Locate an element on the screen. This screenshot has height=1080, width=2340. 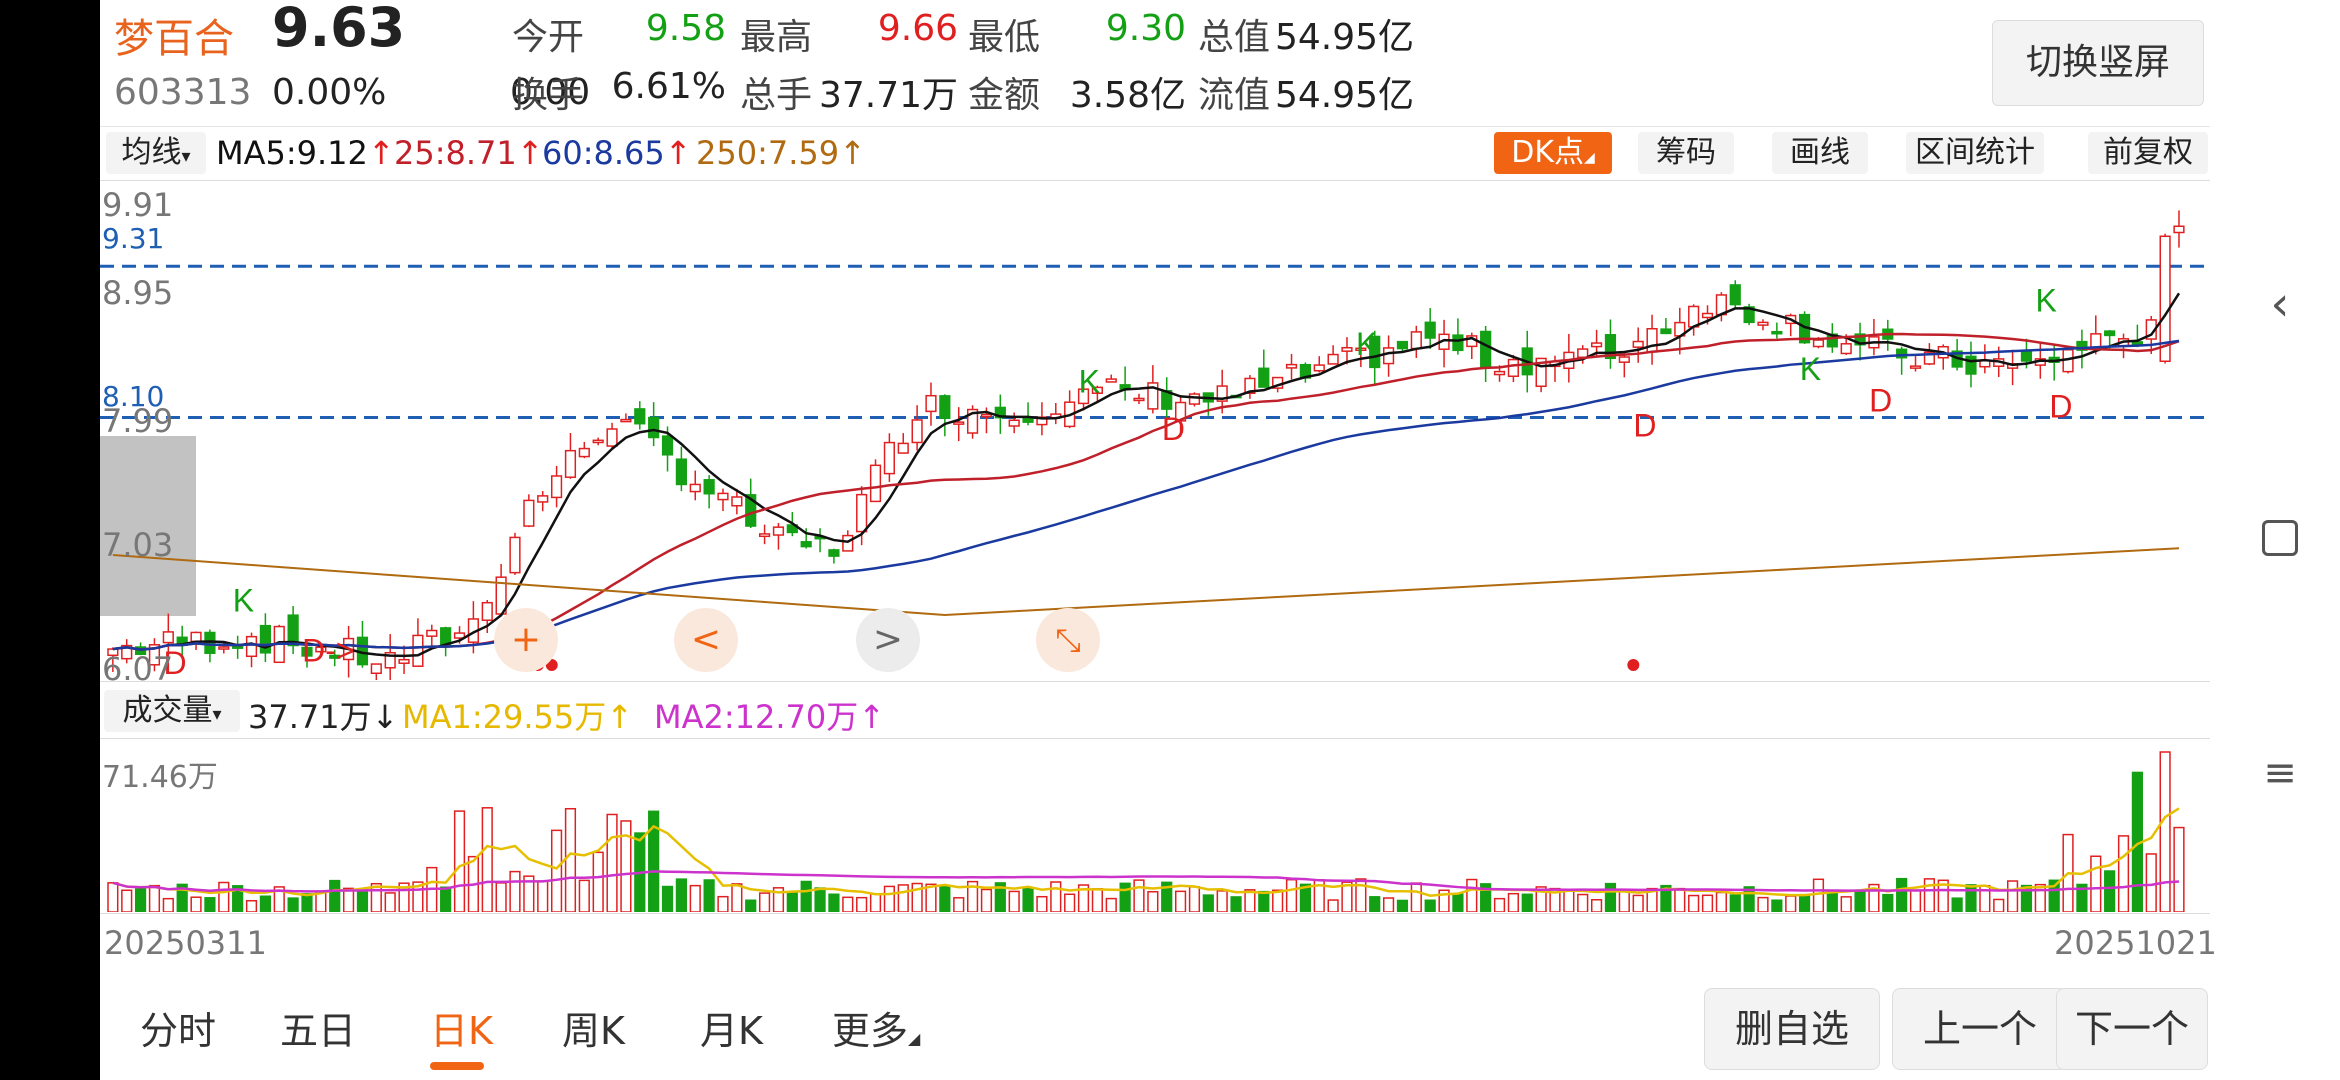
collapse-icon: ⤡ is located at coordinates (1068, 640).